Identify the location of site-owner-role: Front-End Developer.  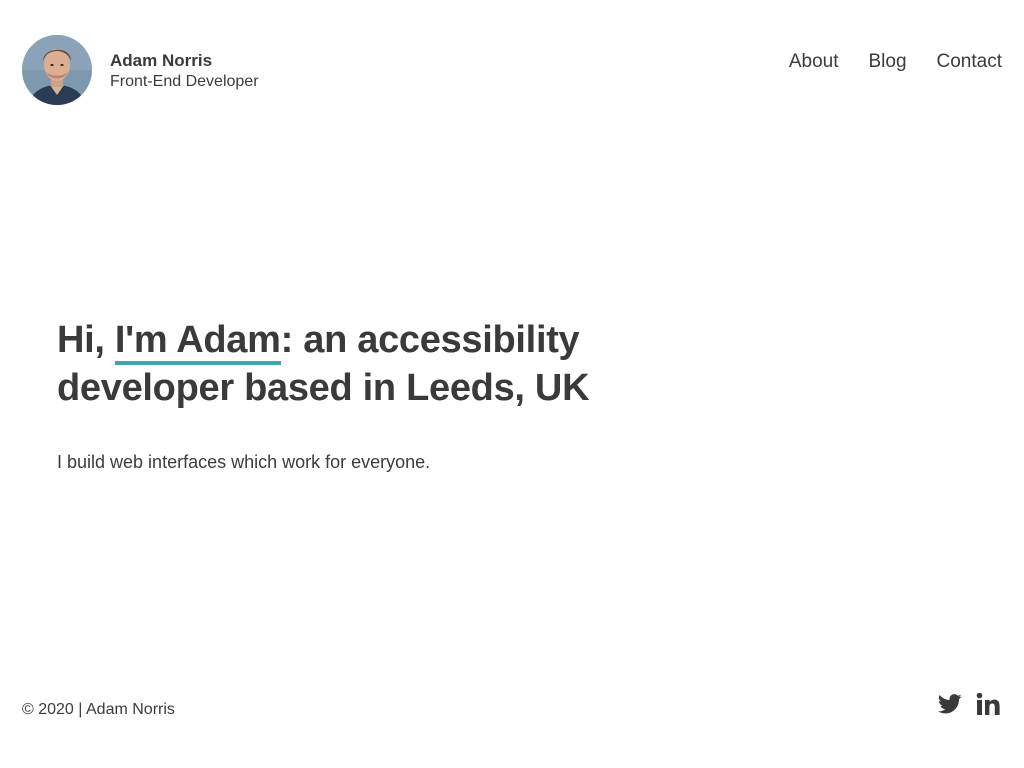
(184, 81).